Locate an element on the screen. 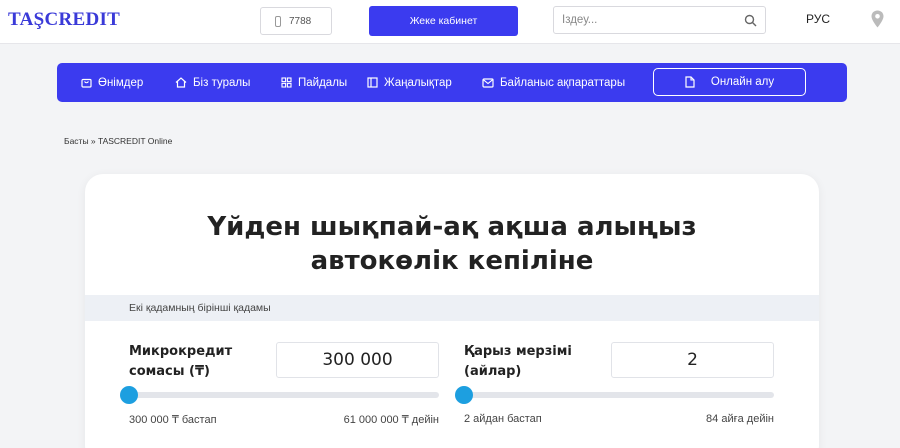  nav-item-useful: Пайдалы is located at coordinates (314, 82).